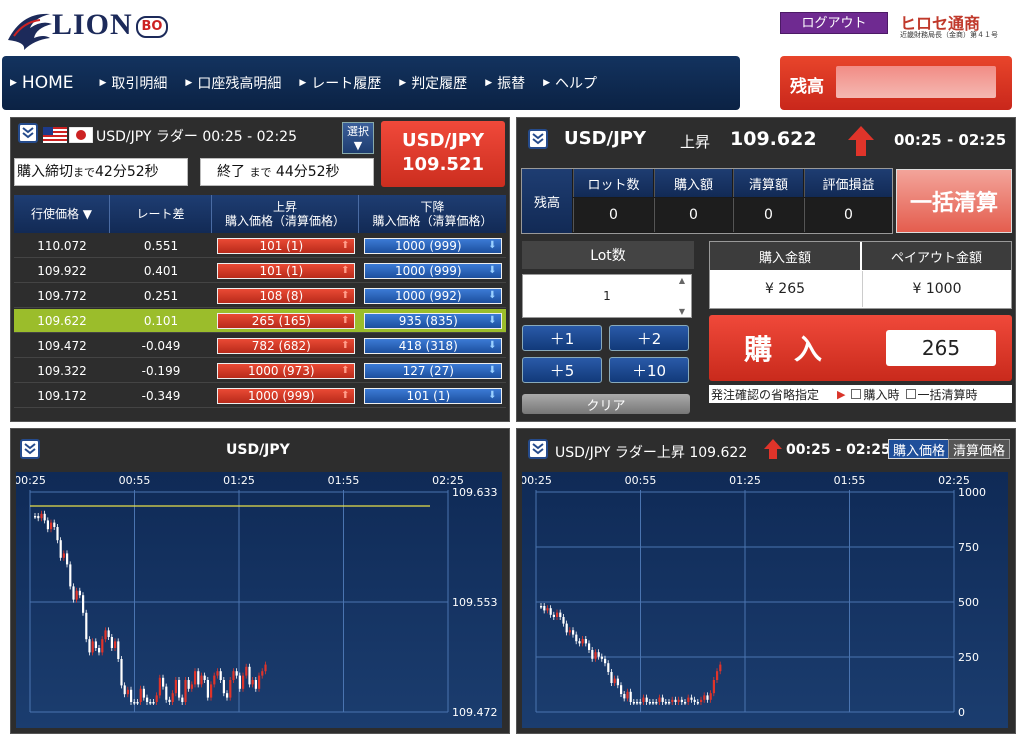 The image size is (1026, 743). Describe the element at coordinates (651, 453) in the screenshot. I see `chart2-title: USD/JPY ラダー上昇 109.622` at that location.